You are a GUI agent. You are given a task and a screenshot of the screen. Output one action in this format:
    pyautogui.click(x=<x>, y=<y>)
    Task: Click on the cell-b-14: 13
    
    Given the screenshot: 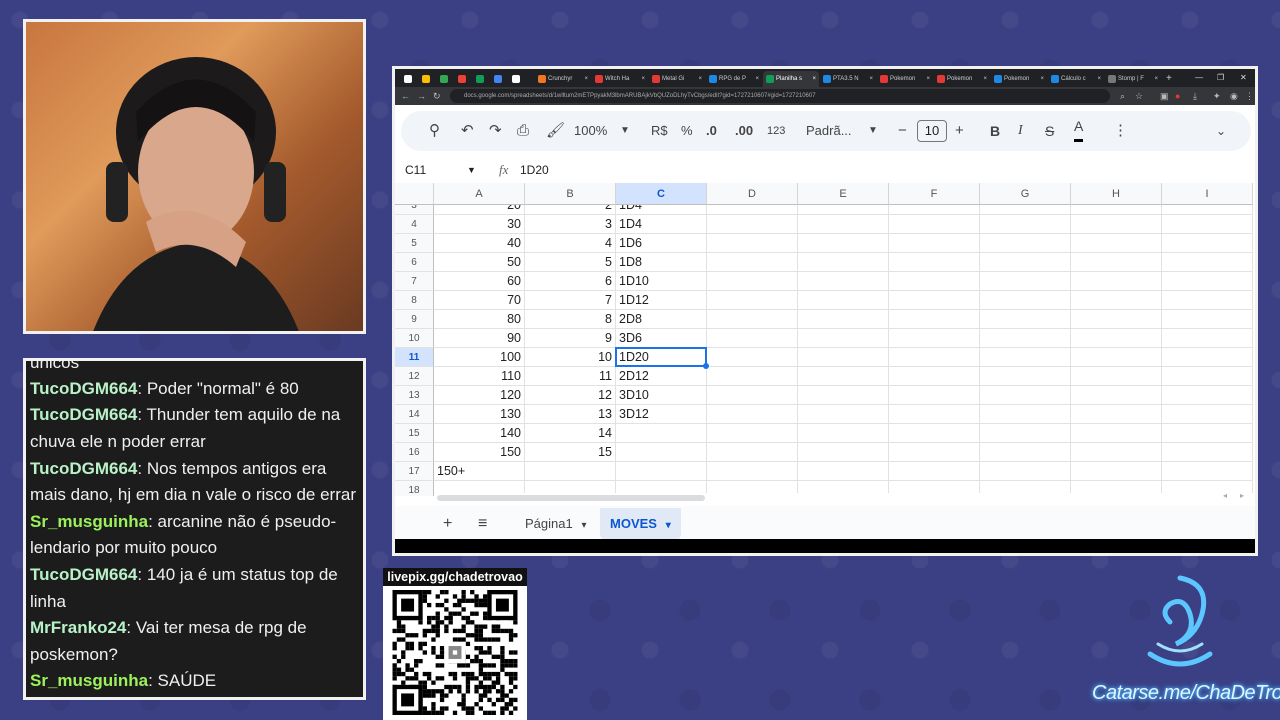 What is the action you would take?
    pyautogui.click(x=570, y=414)
    